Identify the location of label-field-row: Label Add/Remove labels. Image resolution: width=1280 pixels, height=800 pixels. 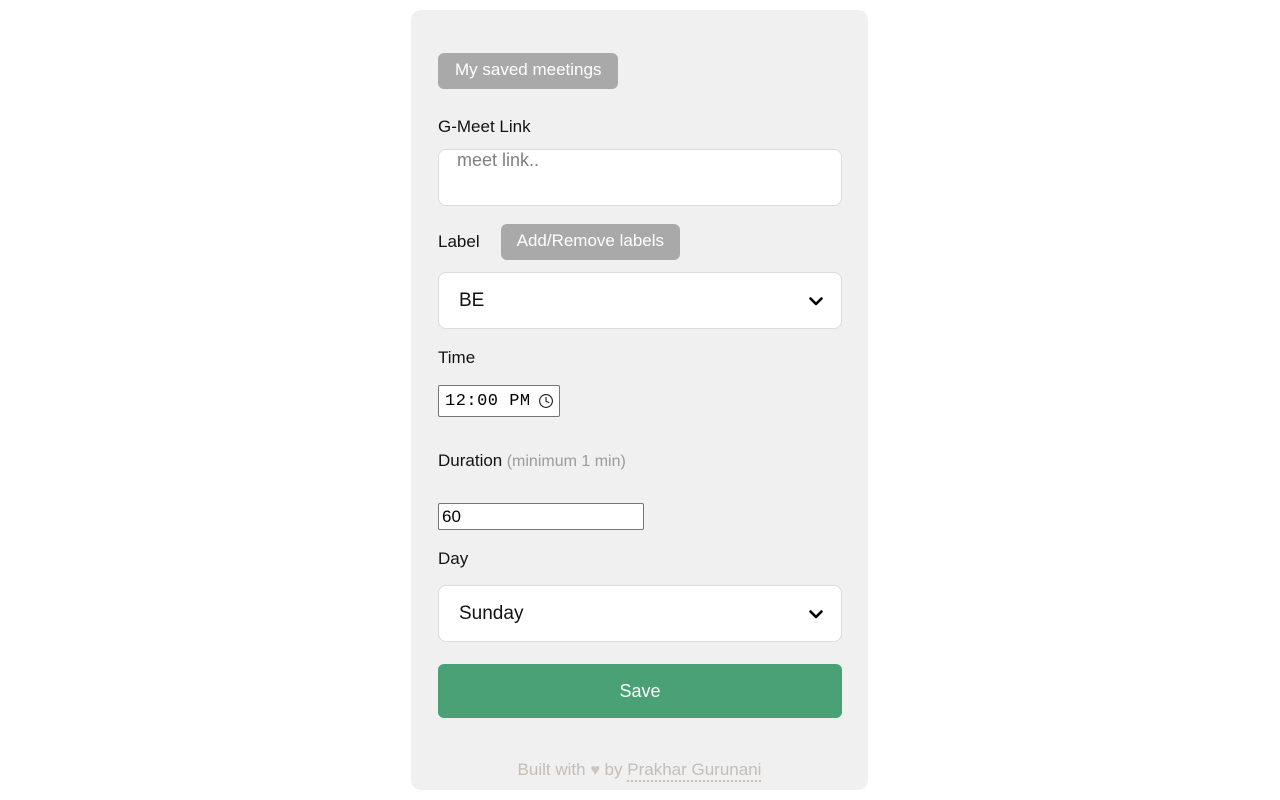
(559, 242).